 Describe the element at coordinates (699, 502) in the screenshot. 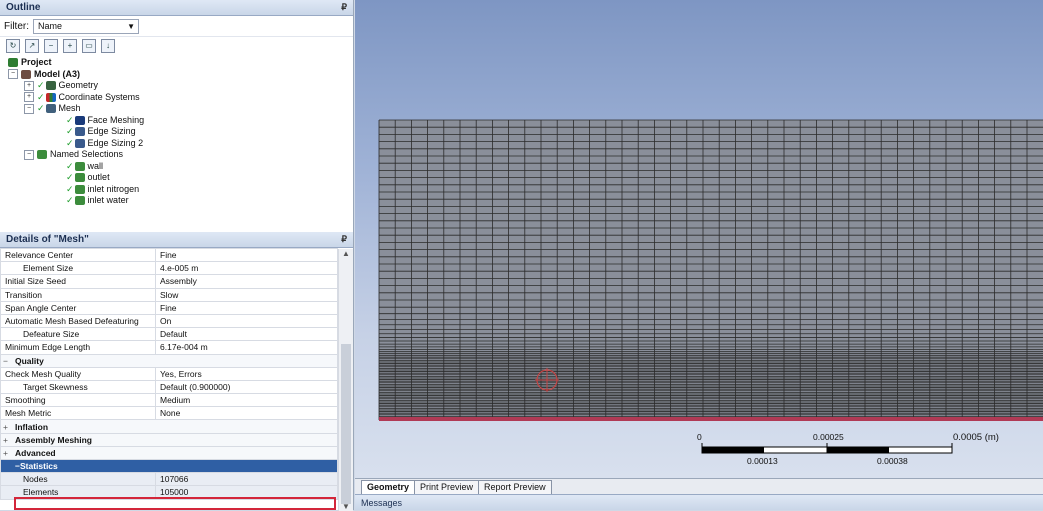

I see `messages-panel-title: Messages` at that location.